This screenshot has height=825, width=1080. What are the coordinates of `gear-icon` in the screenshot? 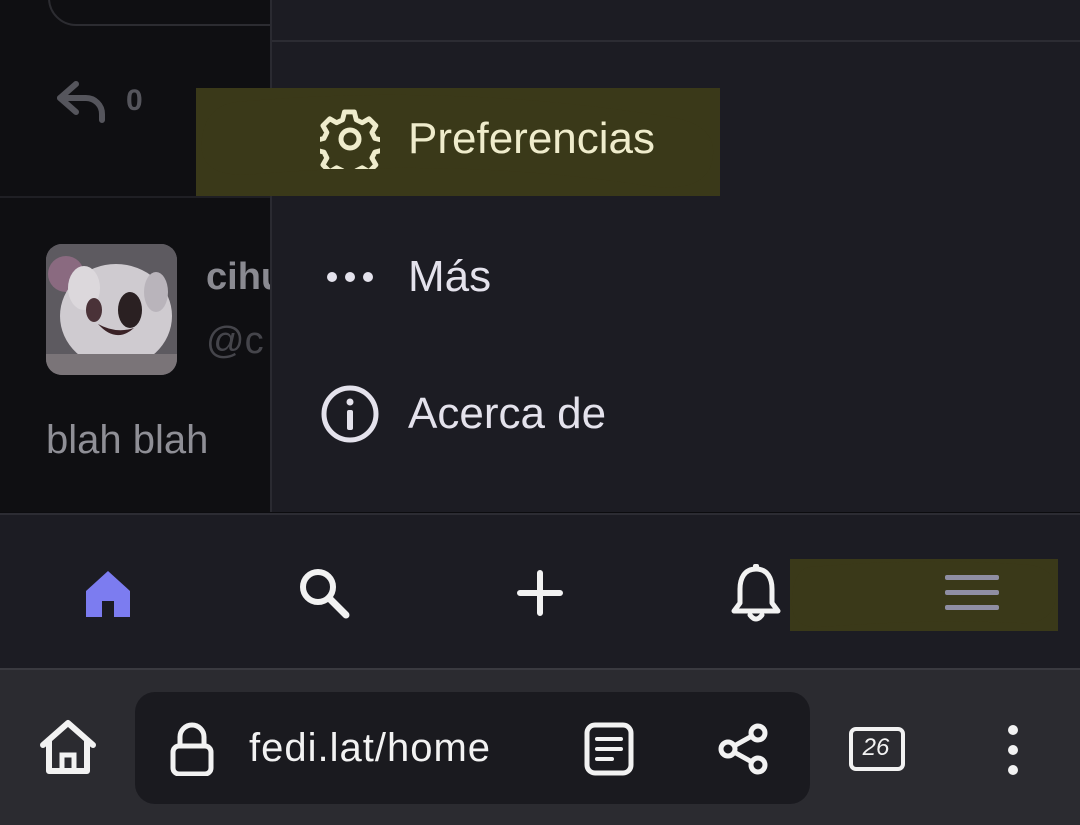 It's located at (350, 139).